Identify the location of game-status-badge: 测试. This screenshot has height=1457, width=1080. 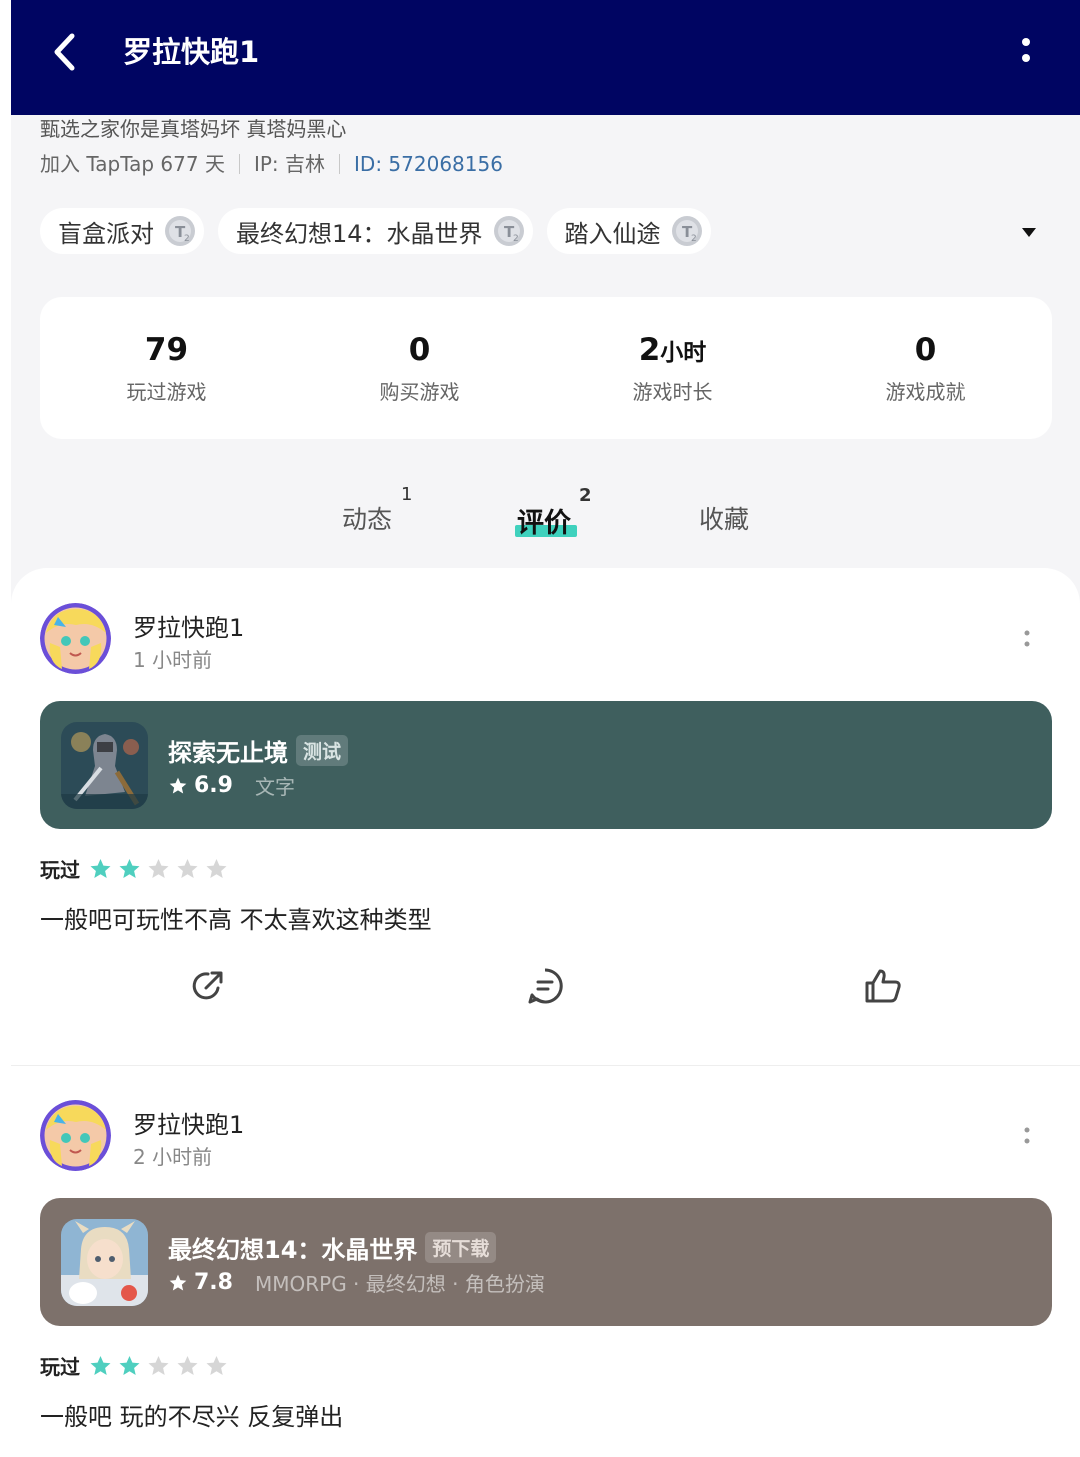
(322, 750).